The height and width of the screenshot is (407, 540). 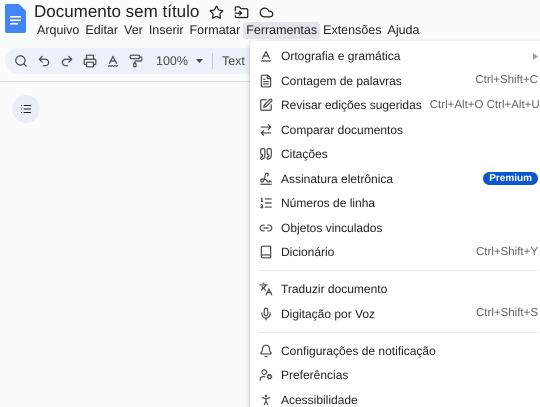 I want to click on person-icon, so click(x=266, y=399).